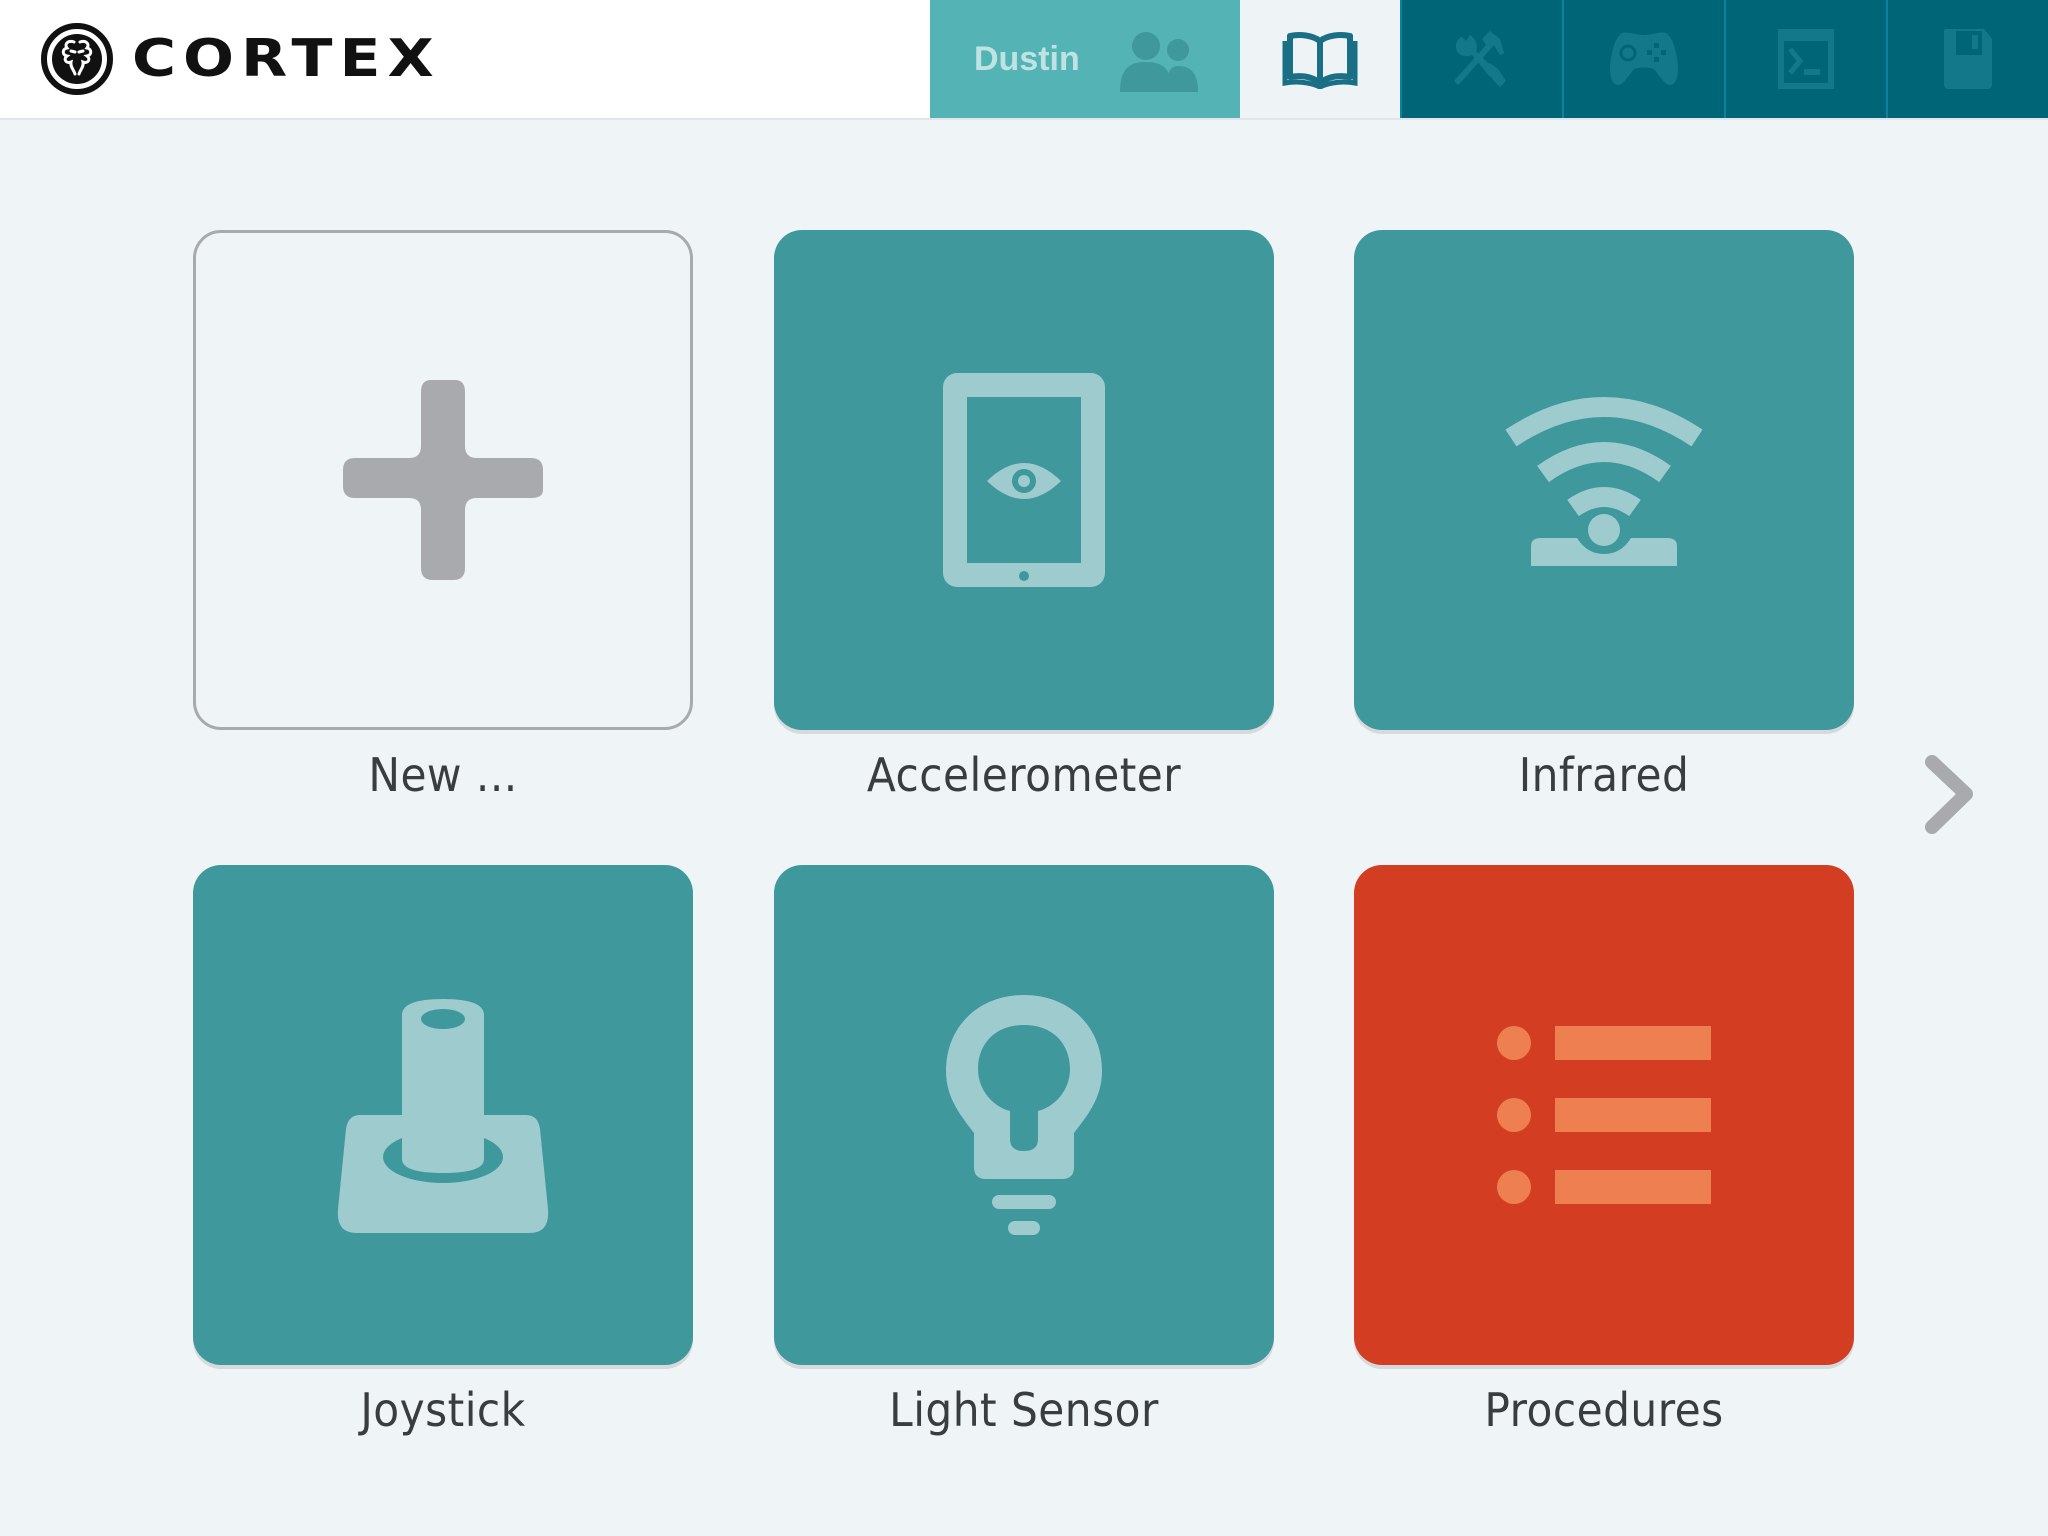 This screenshot has height=1536, width=2048. I want to click on tile-accelerometer: Accelerometer, so click(1024, 516).